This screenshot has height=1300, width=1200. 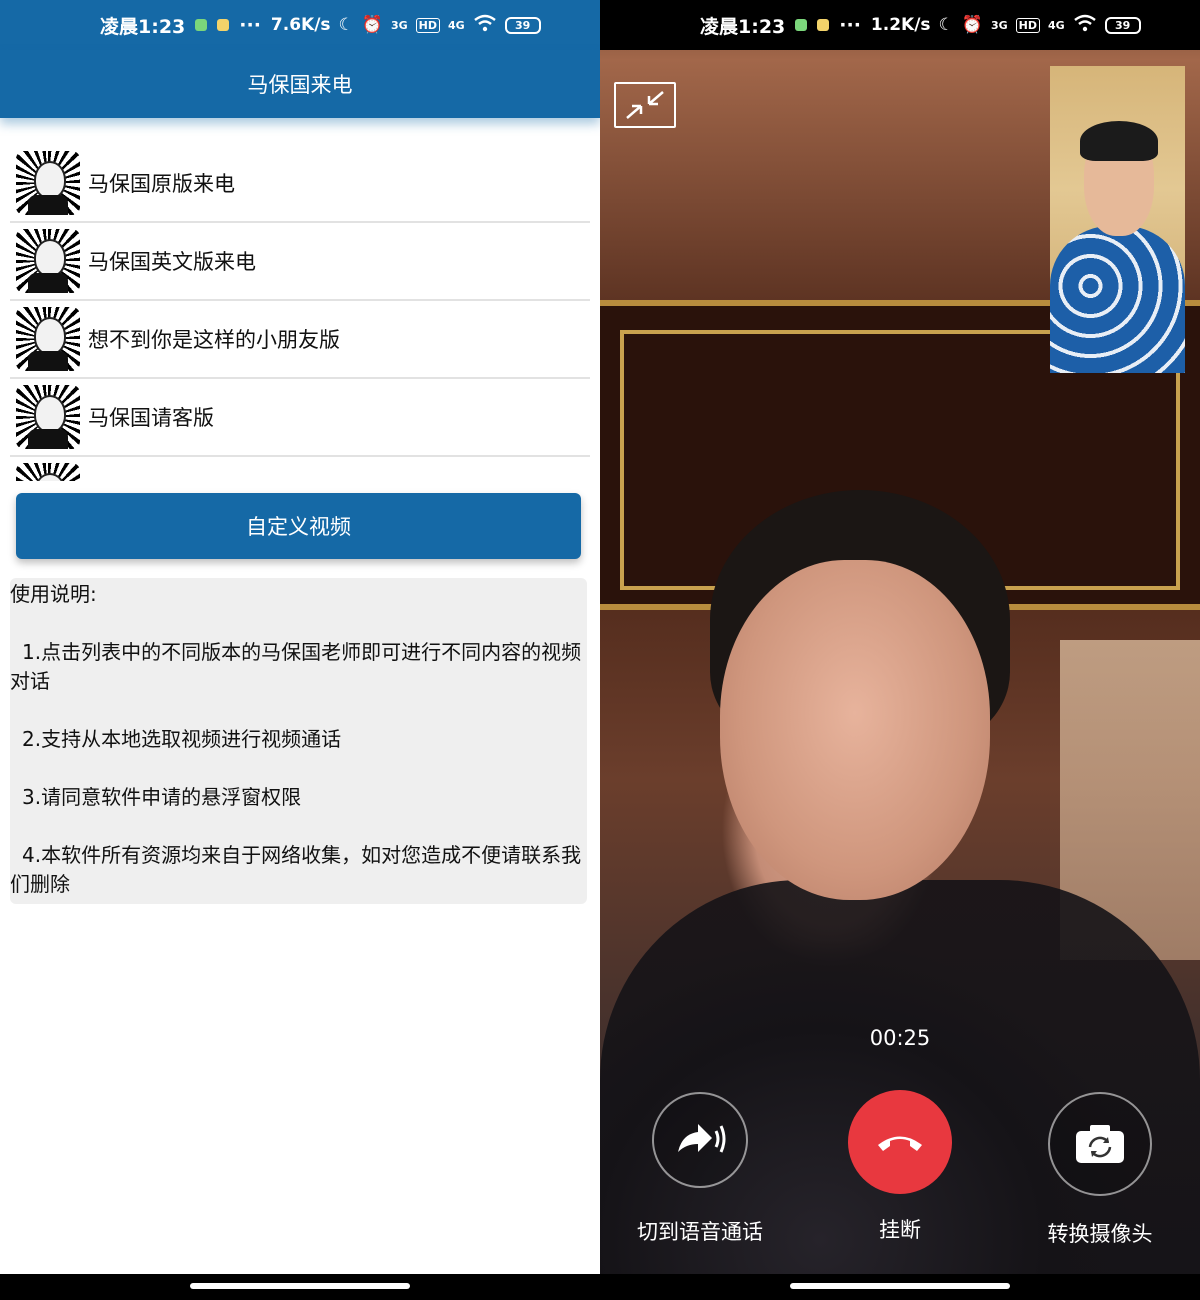 I want to click on hangup-icon, so click(x=900, y=1143).